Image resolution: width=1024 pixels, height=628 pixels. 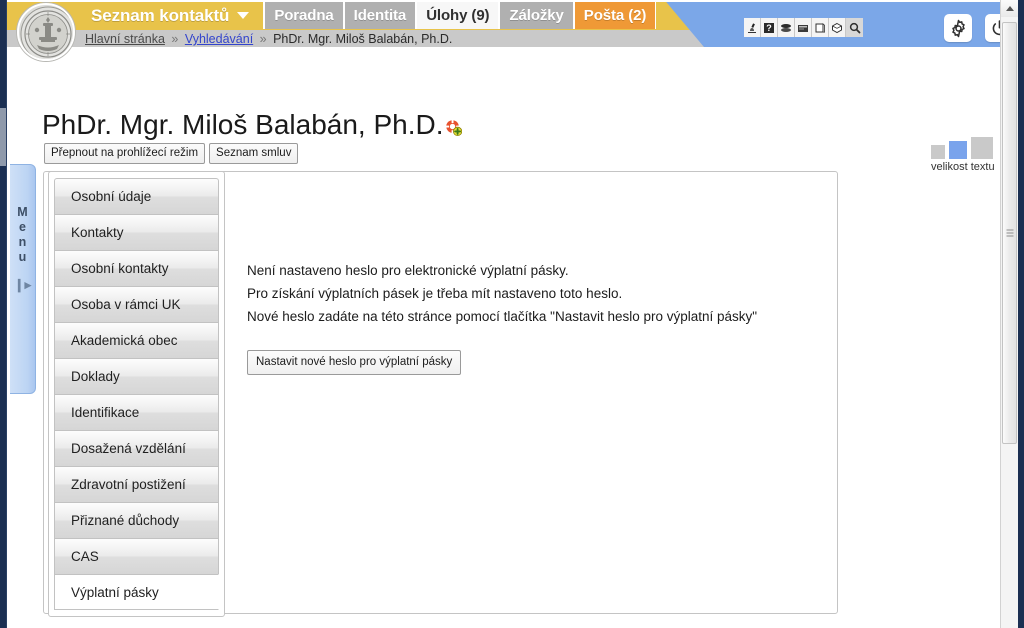 I want to click on nav-item-label: Kontakty, so click(x=97, y=232).